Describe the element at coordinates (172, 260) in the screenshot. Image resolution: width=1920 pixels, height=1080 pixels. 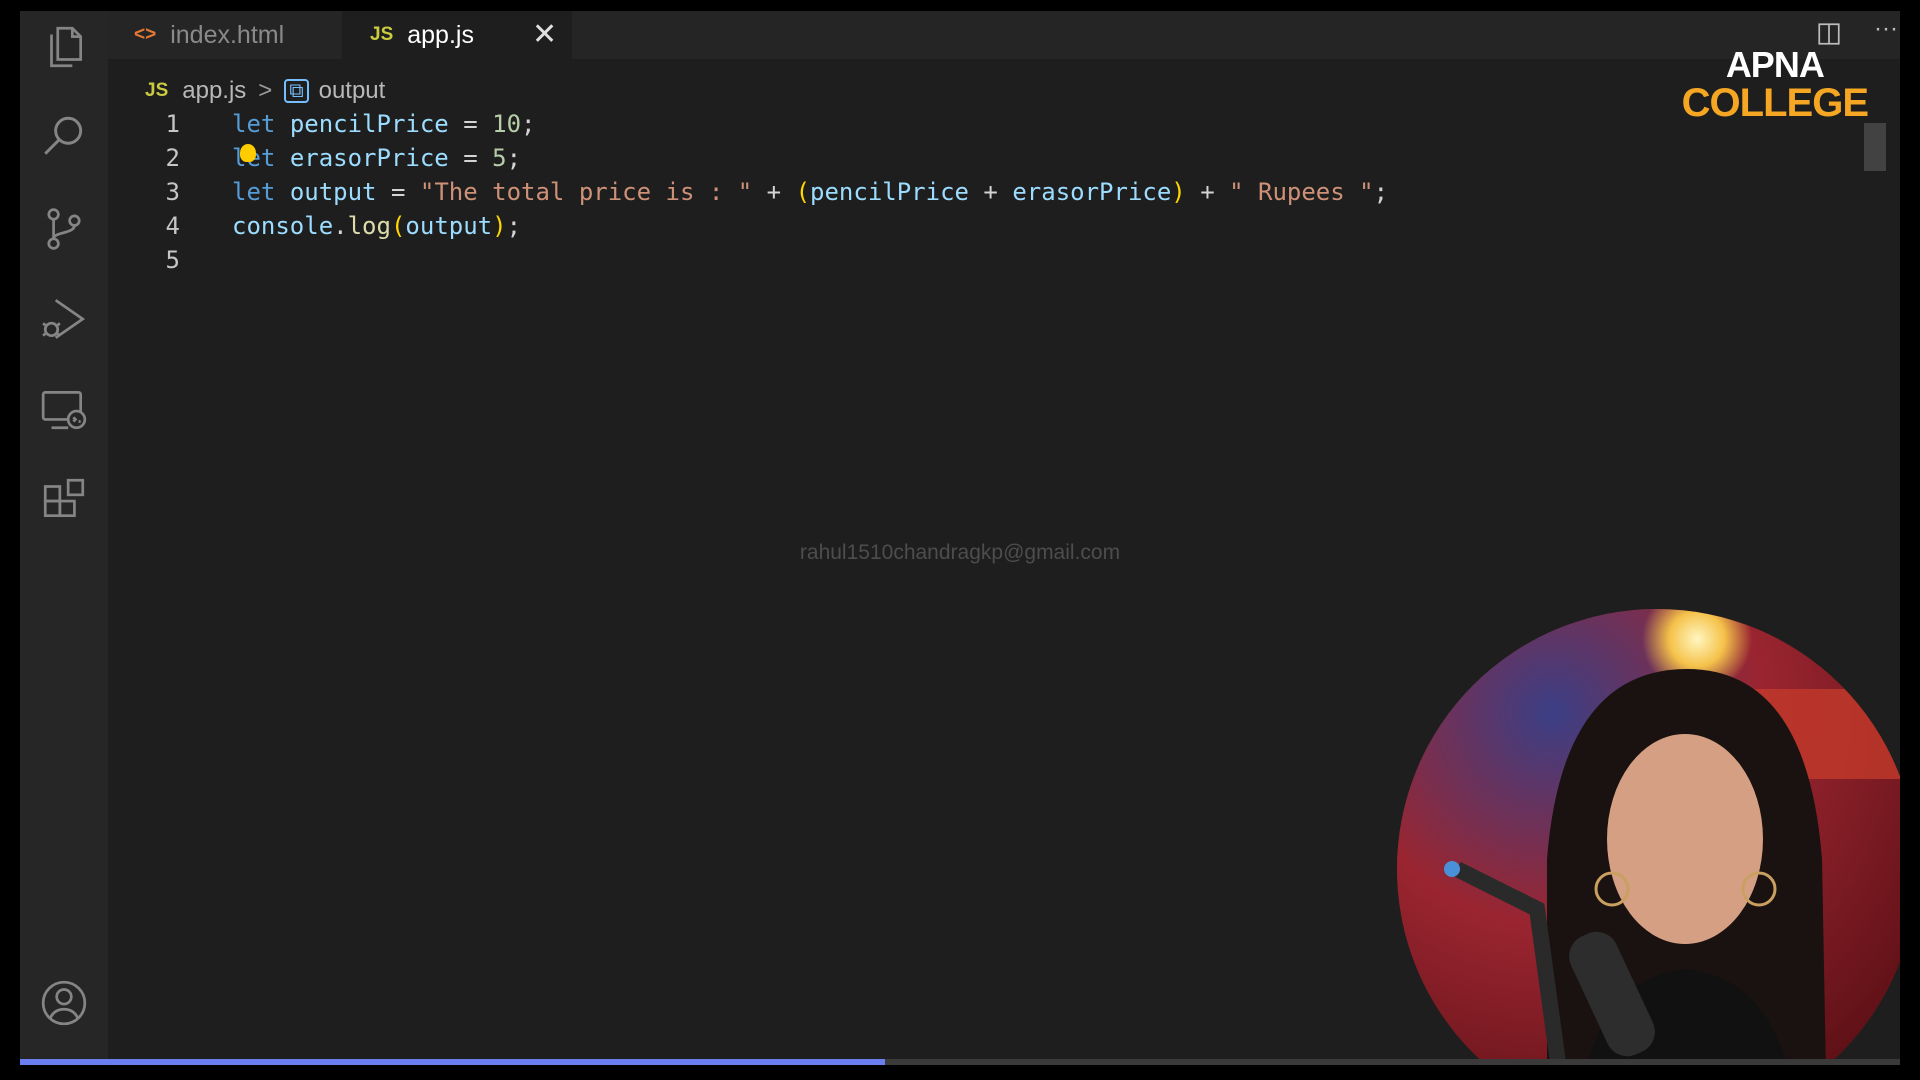
I see `line-number: 5` at that location.